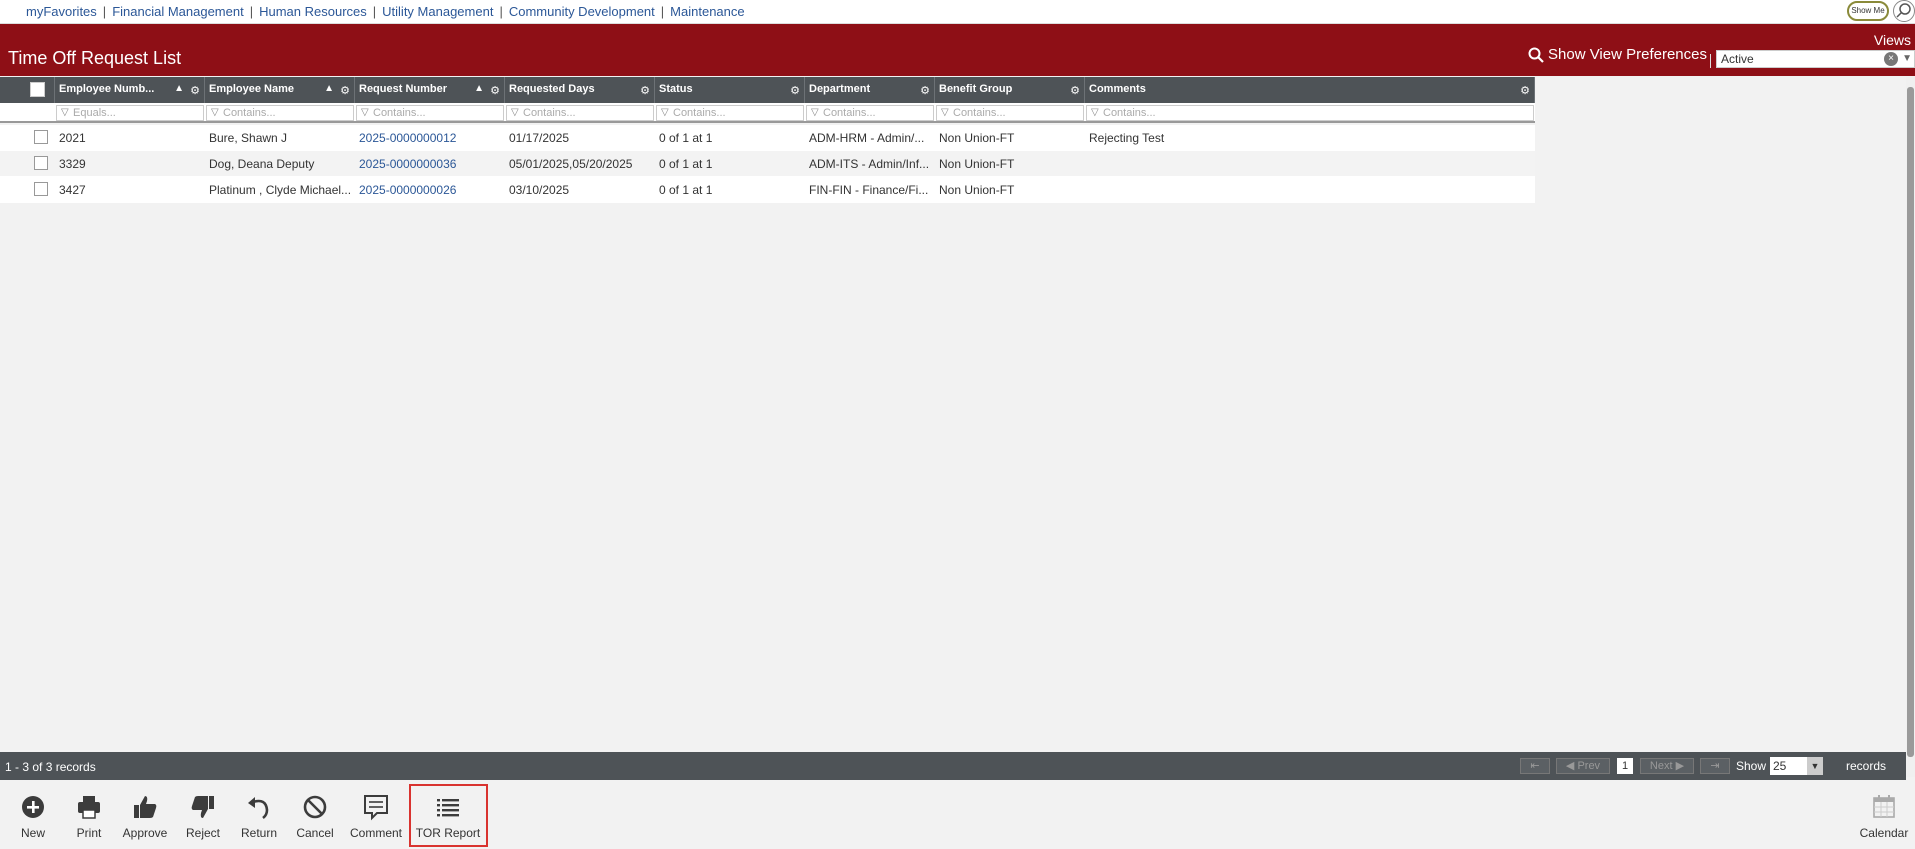 The width and height of the screenshot is (1915, 849). I want to click on cell-employee-number: 2021, so click(72, 138).